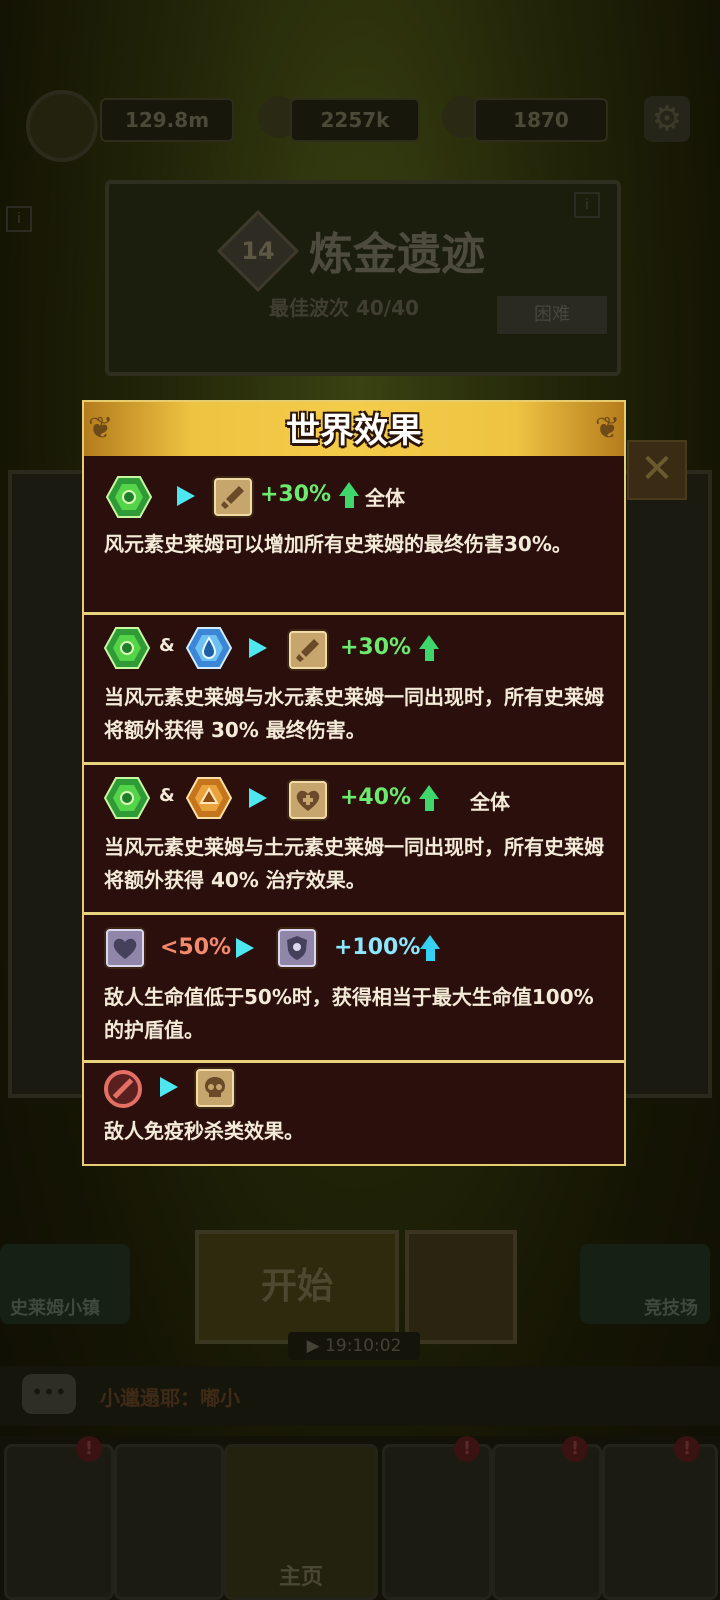 The image size is (720, 1600). Describe the element at coordinates (297, 948) in the screenshot. I see `shield-icon` at that location.